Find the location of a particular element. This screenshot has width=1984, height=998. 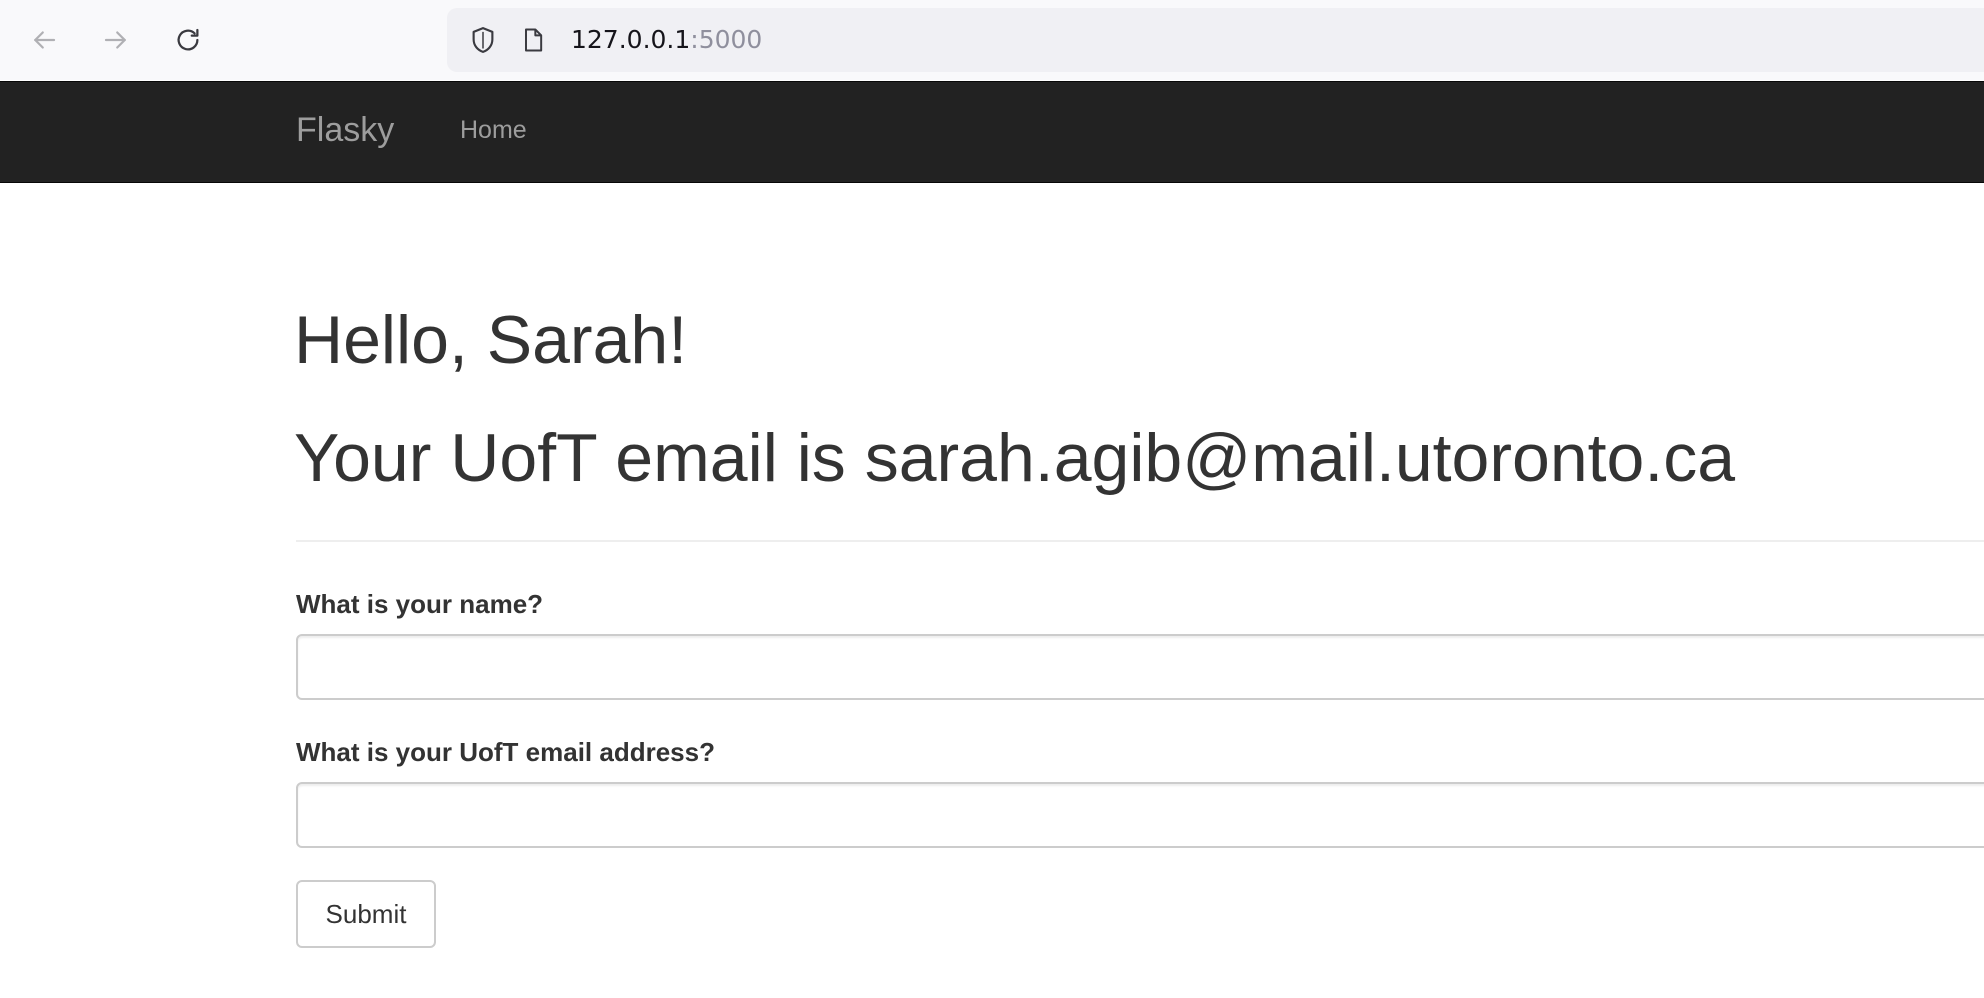

url-host: 127.0.0.1 is located at coordinates (631, 39).